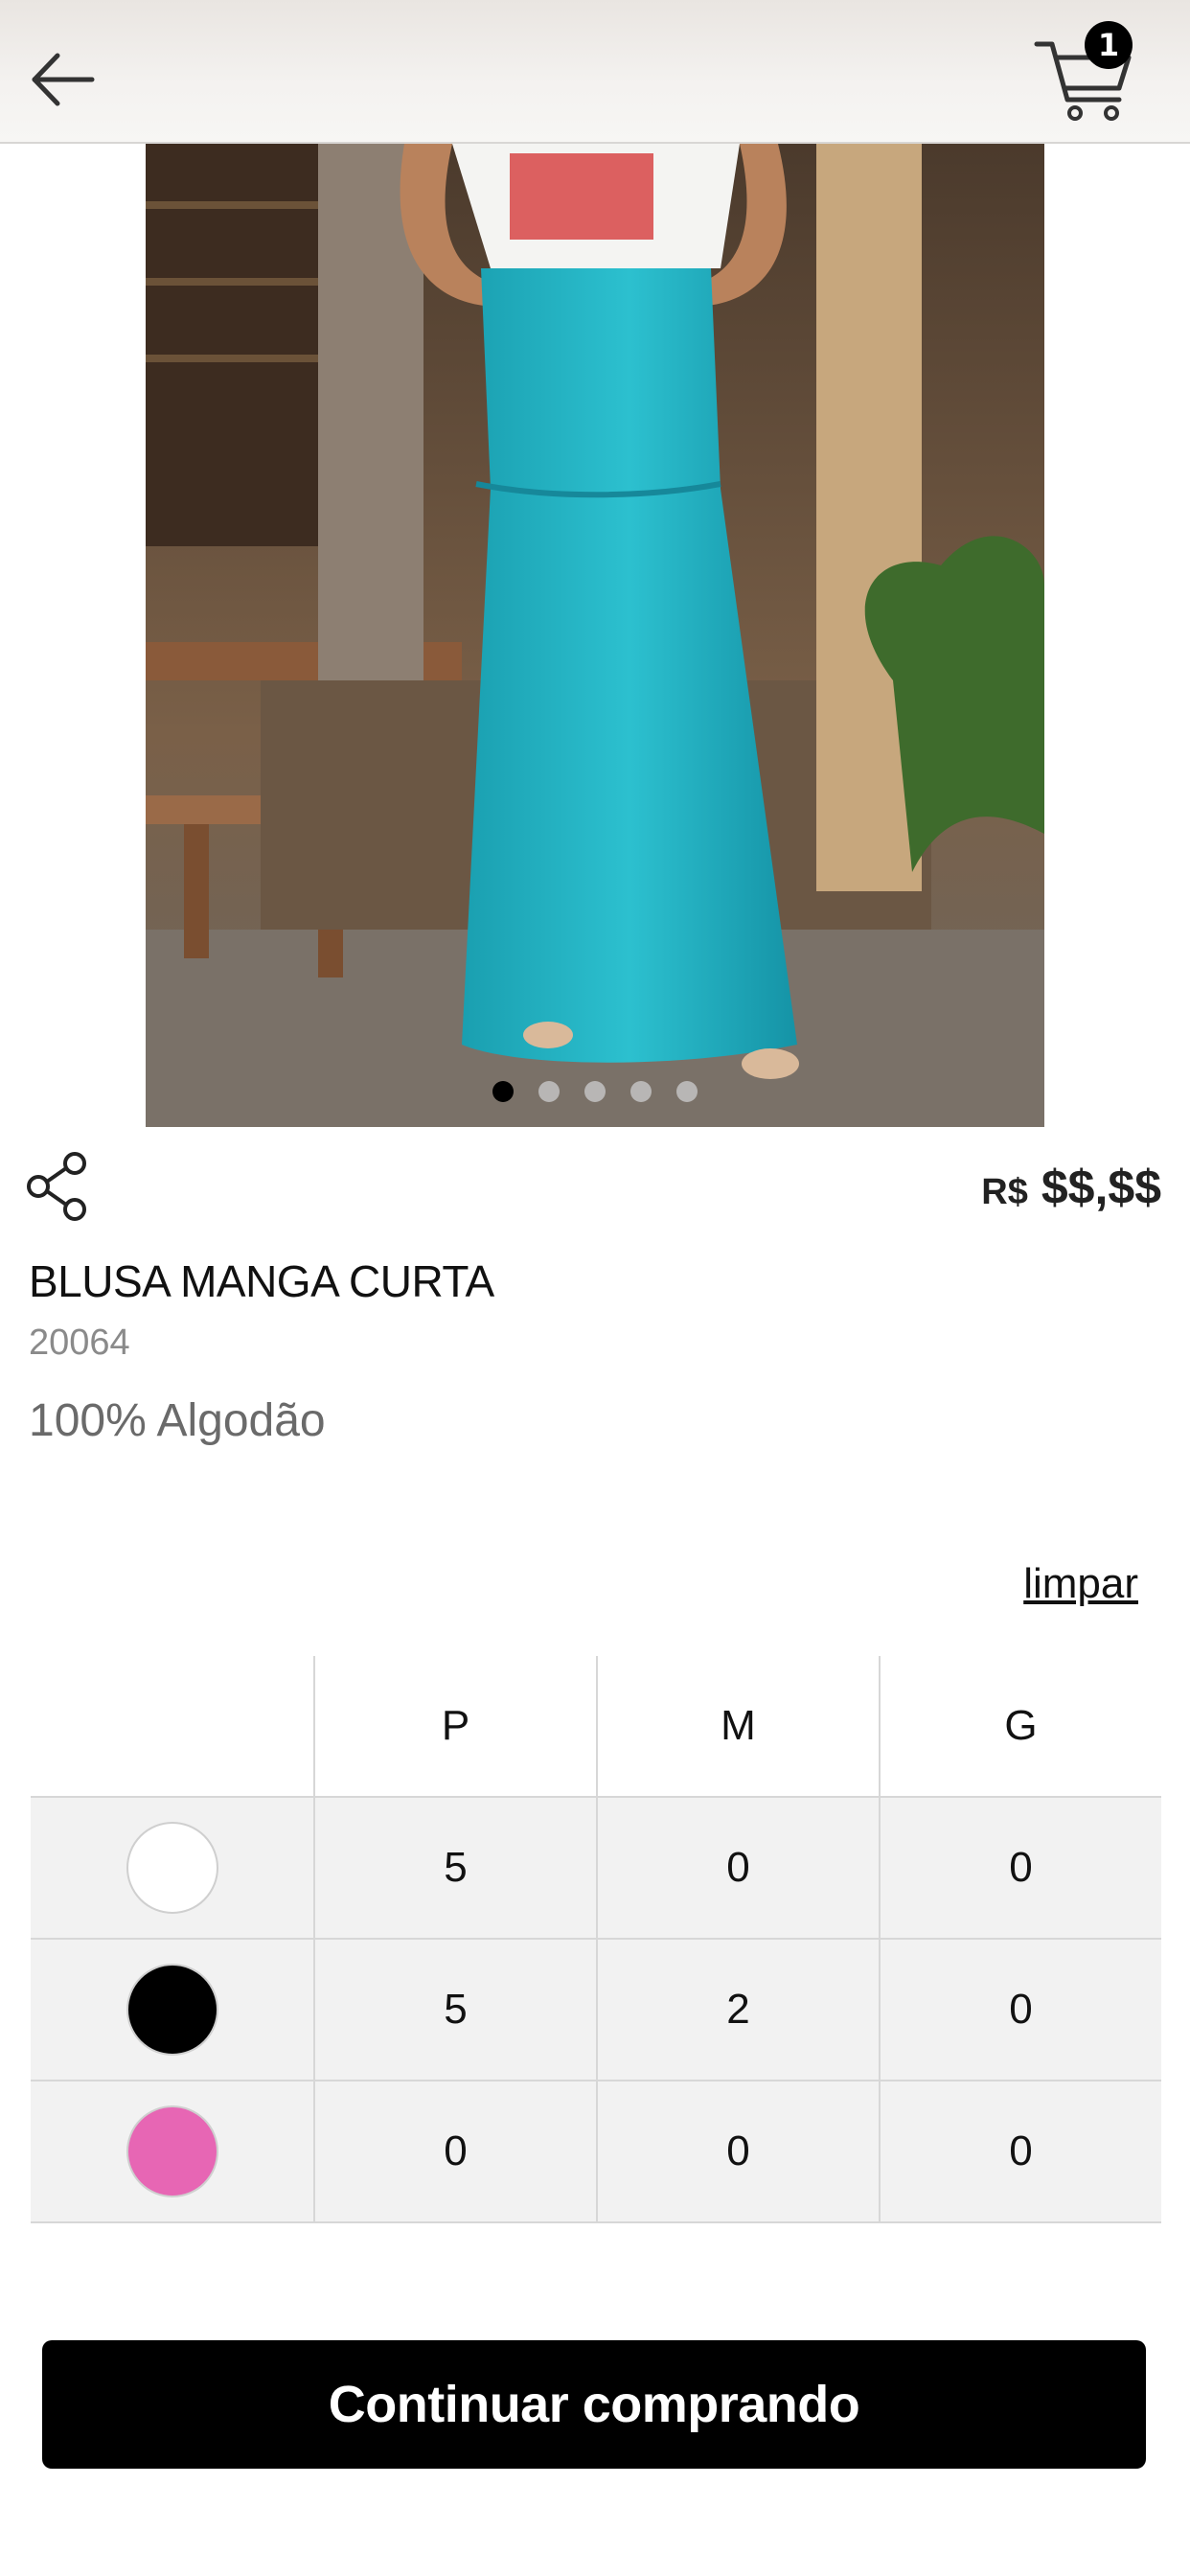 The image size is (1190, 2576). I want to click on color-swatch-black, so click(172, 2010).